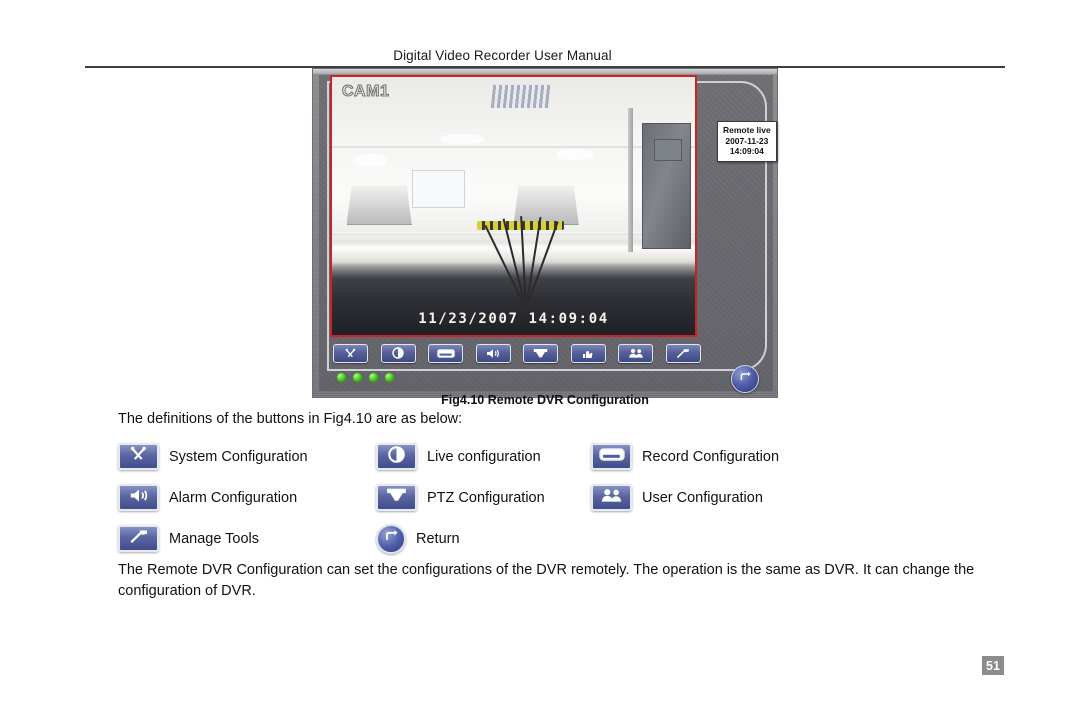 The width and height of the screenshot is (1080, 720). I want to click on hand-icon, so click(588, 353).